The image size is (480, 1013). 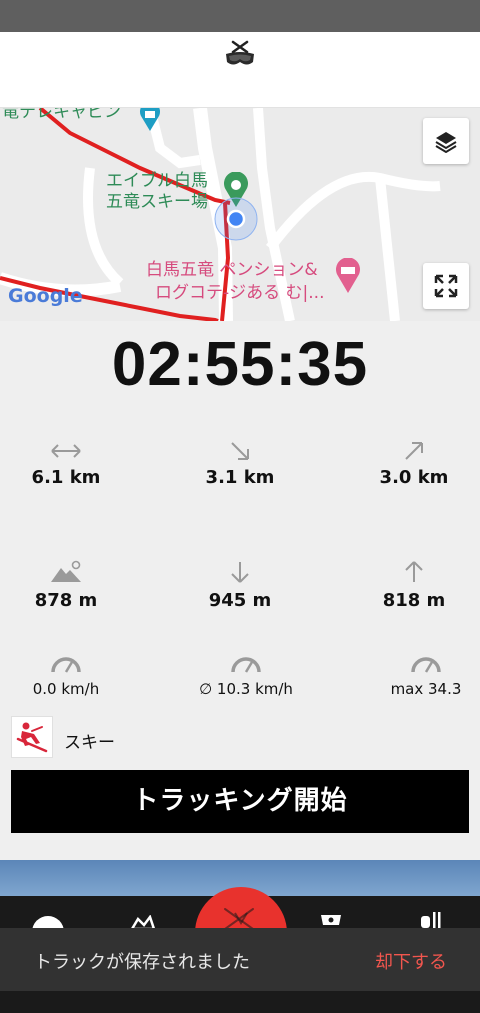 I want to click on stat-distance: 6.1 km, so click(x=73, y=464).